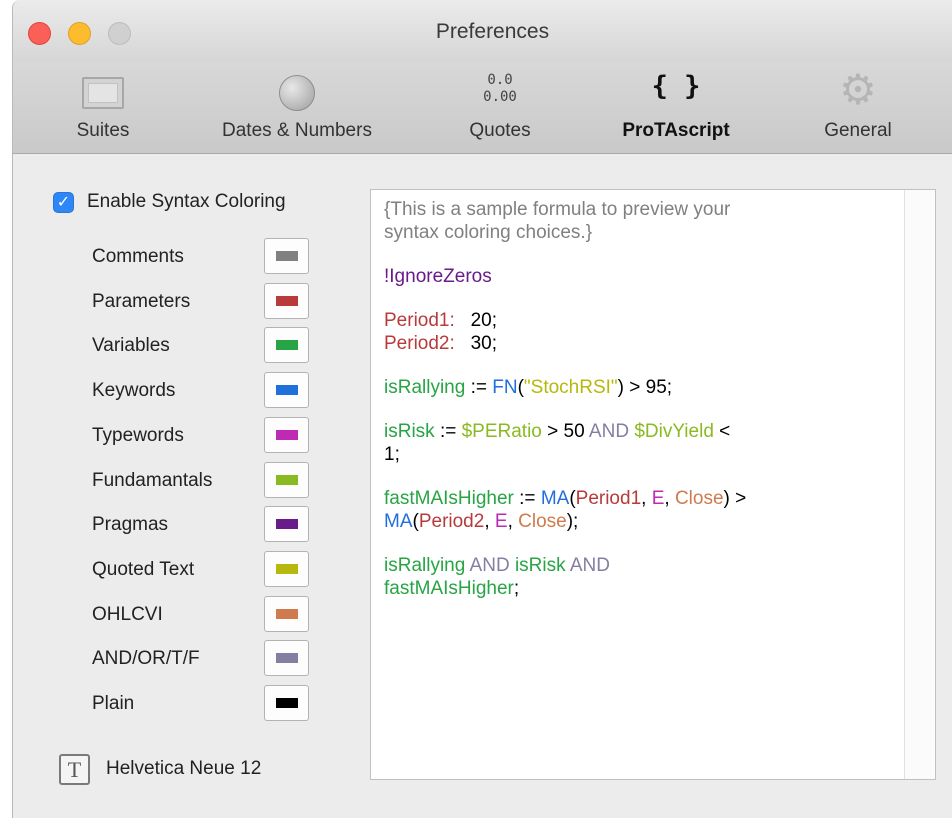 The width and height of the screenshot is (952, 818). Describe the element at coordinates (676, 86) in the screenshot. I see `braces-icon: { }` at that location.